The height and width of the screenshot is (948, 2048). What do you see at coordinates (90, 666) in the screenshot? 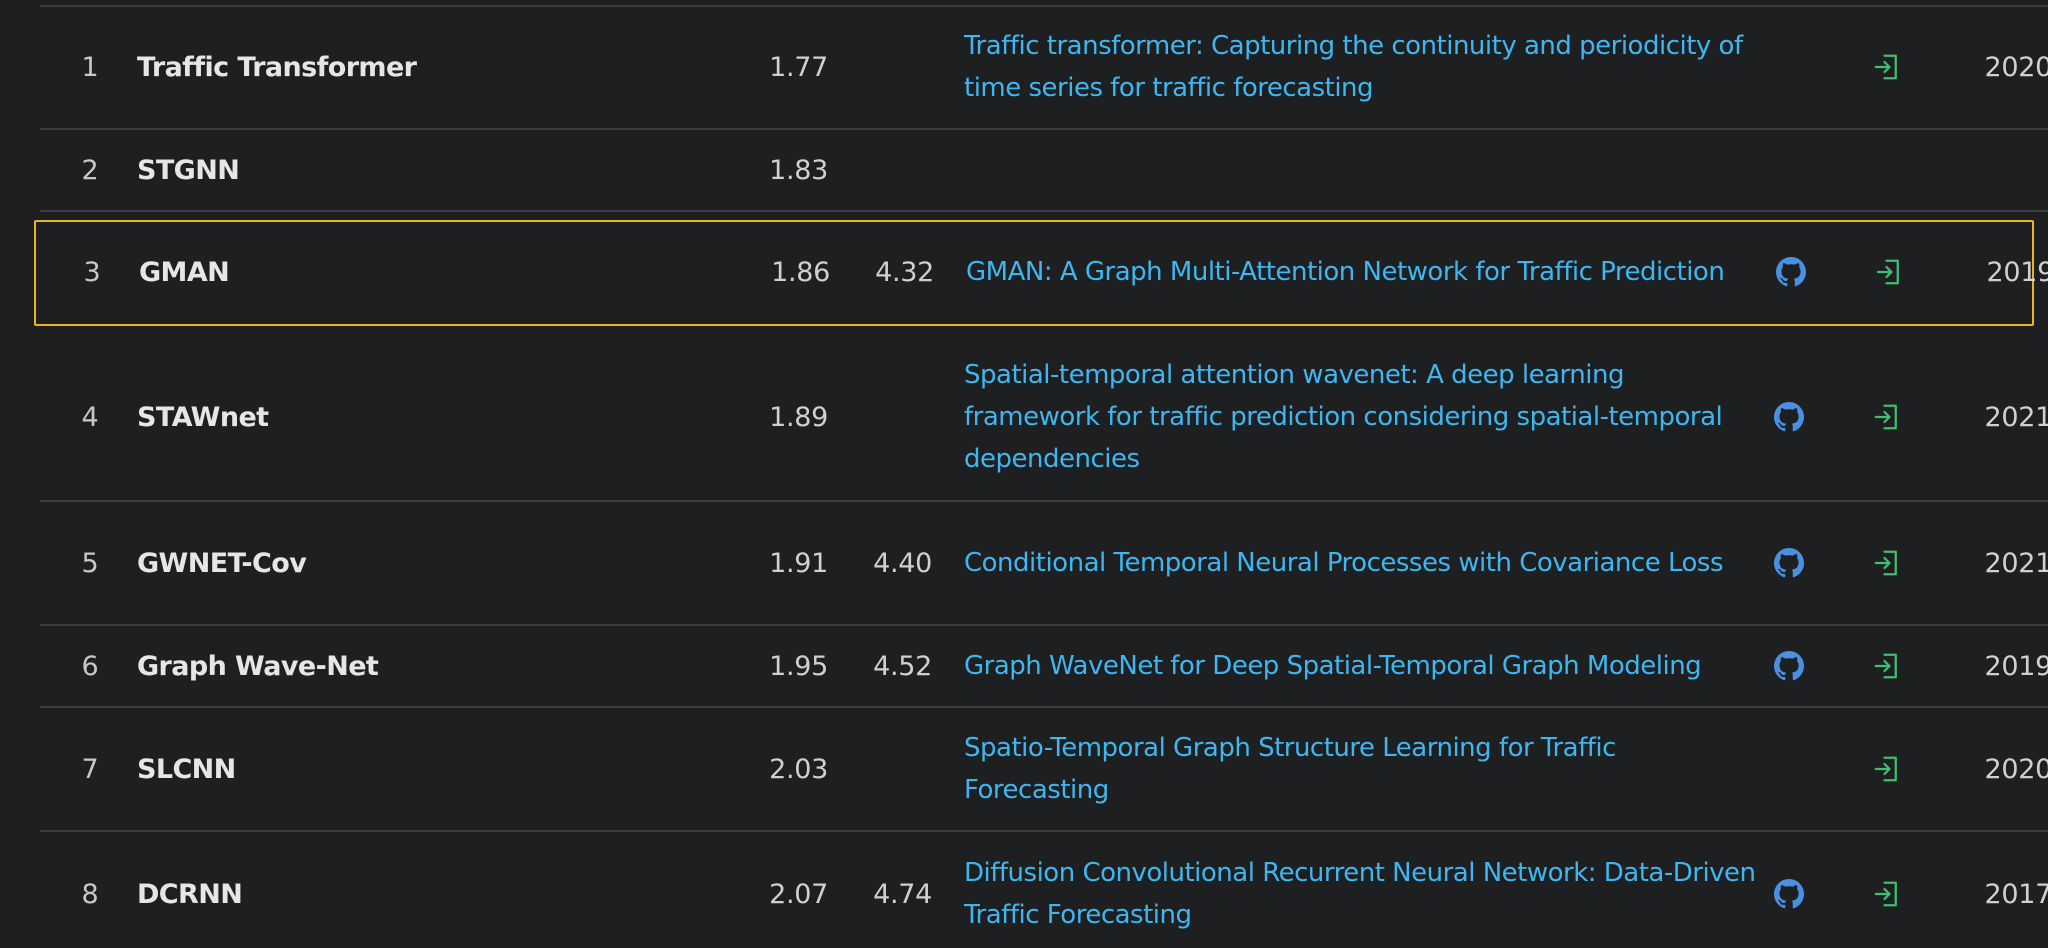
I see `rank-cell: 6` at bounding box center [90, 666].